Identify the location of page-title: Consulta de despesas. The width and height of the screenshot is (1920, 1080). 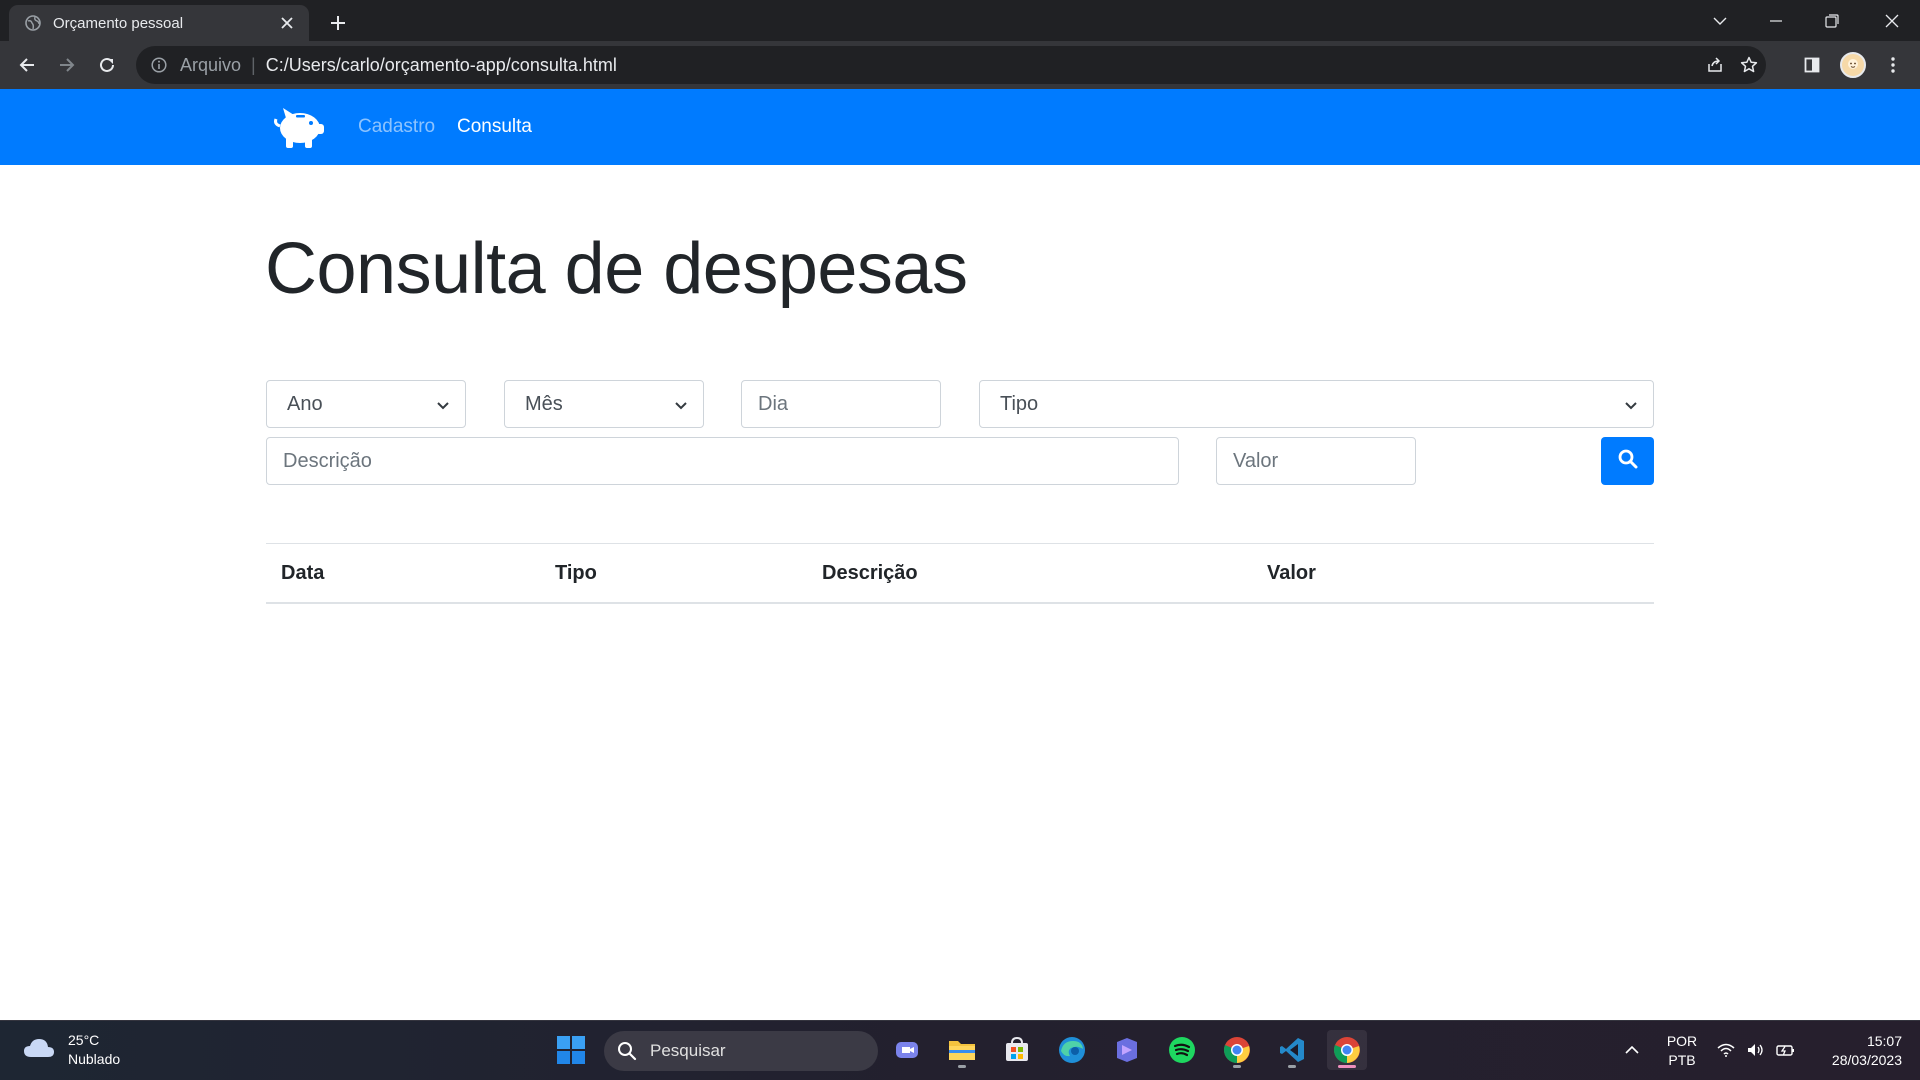
(616, 269).